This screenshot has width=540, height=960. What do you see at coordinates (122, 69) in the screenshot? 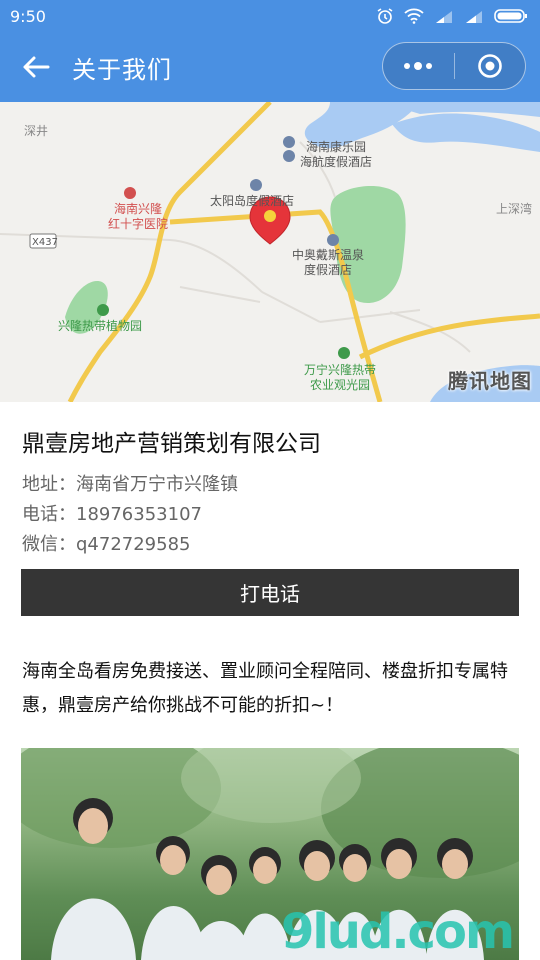
I see `page-title: 关于我们` at bounding box center [122, 69].